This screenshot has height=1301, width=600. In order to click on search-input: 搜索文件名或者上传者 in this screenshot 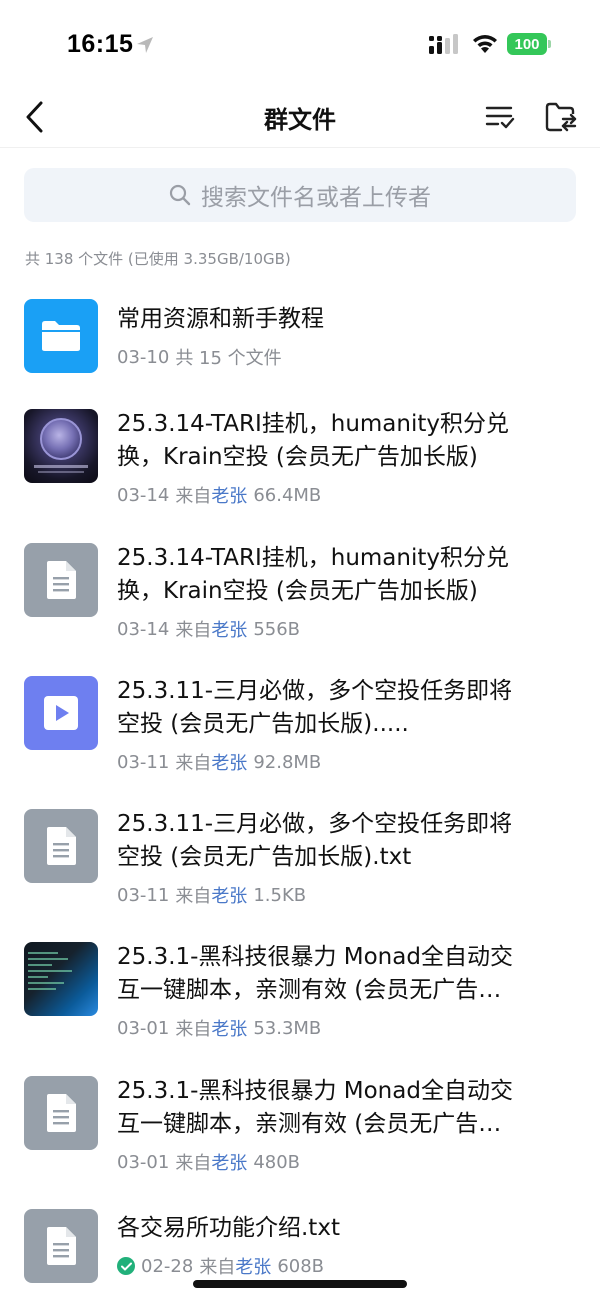, I will do `click(300, 195)`.